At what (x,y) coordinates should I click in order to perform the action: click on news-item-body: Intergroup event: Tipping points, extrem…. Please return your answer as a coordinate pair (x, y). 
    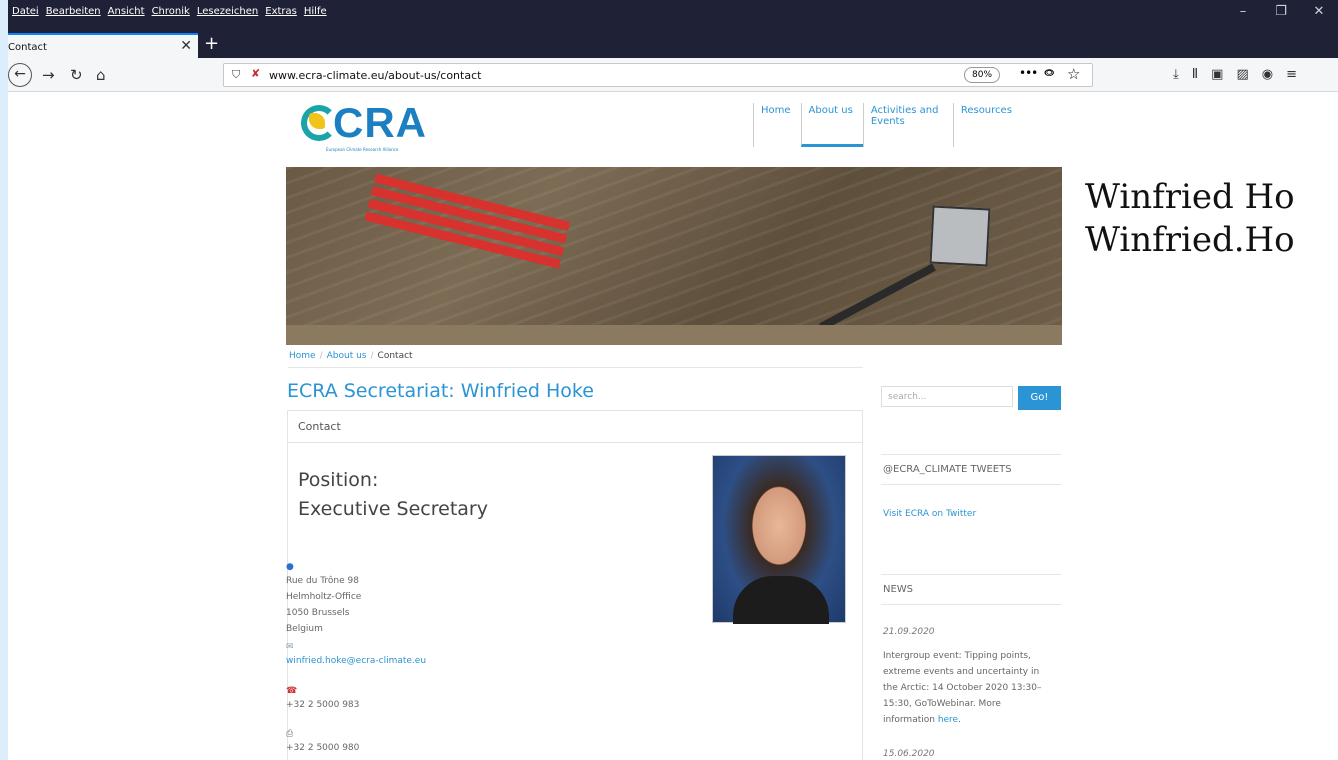
    Looking at the image, I should click on (962, 688).